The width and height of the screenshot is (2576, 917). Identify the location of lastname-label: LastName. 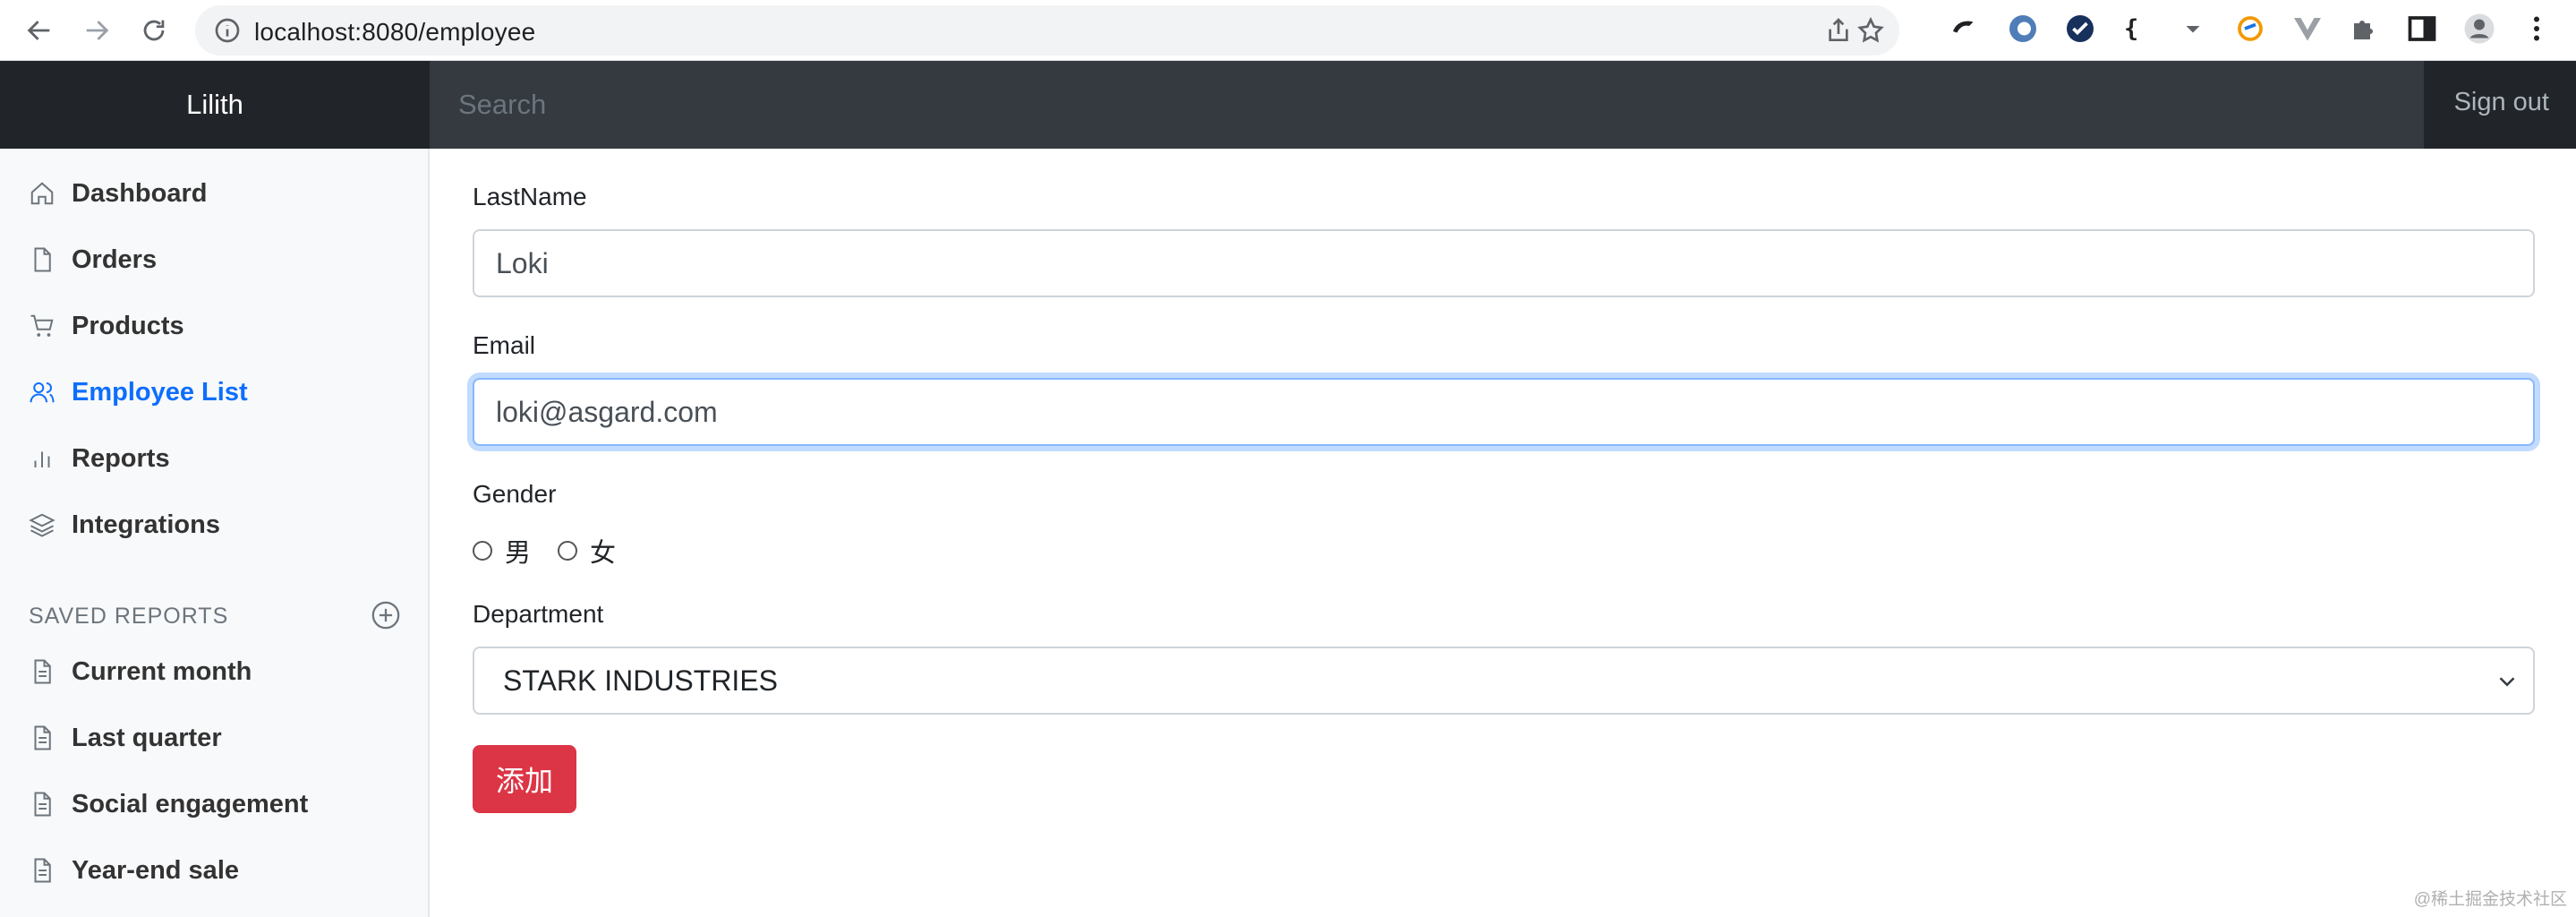
(530, 197).